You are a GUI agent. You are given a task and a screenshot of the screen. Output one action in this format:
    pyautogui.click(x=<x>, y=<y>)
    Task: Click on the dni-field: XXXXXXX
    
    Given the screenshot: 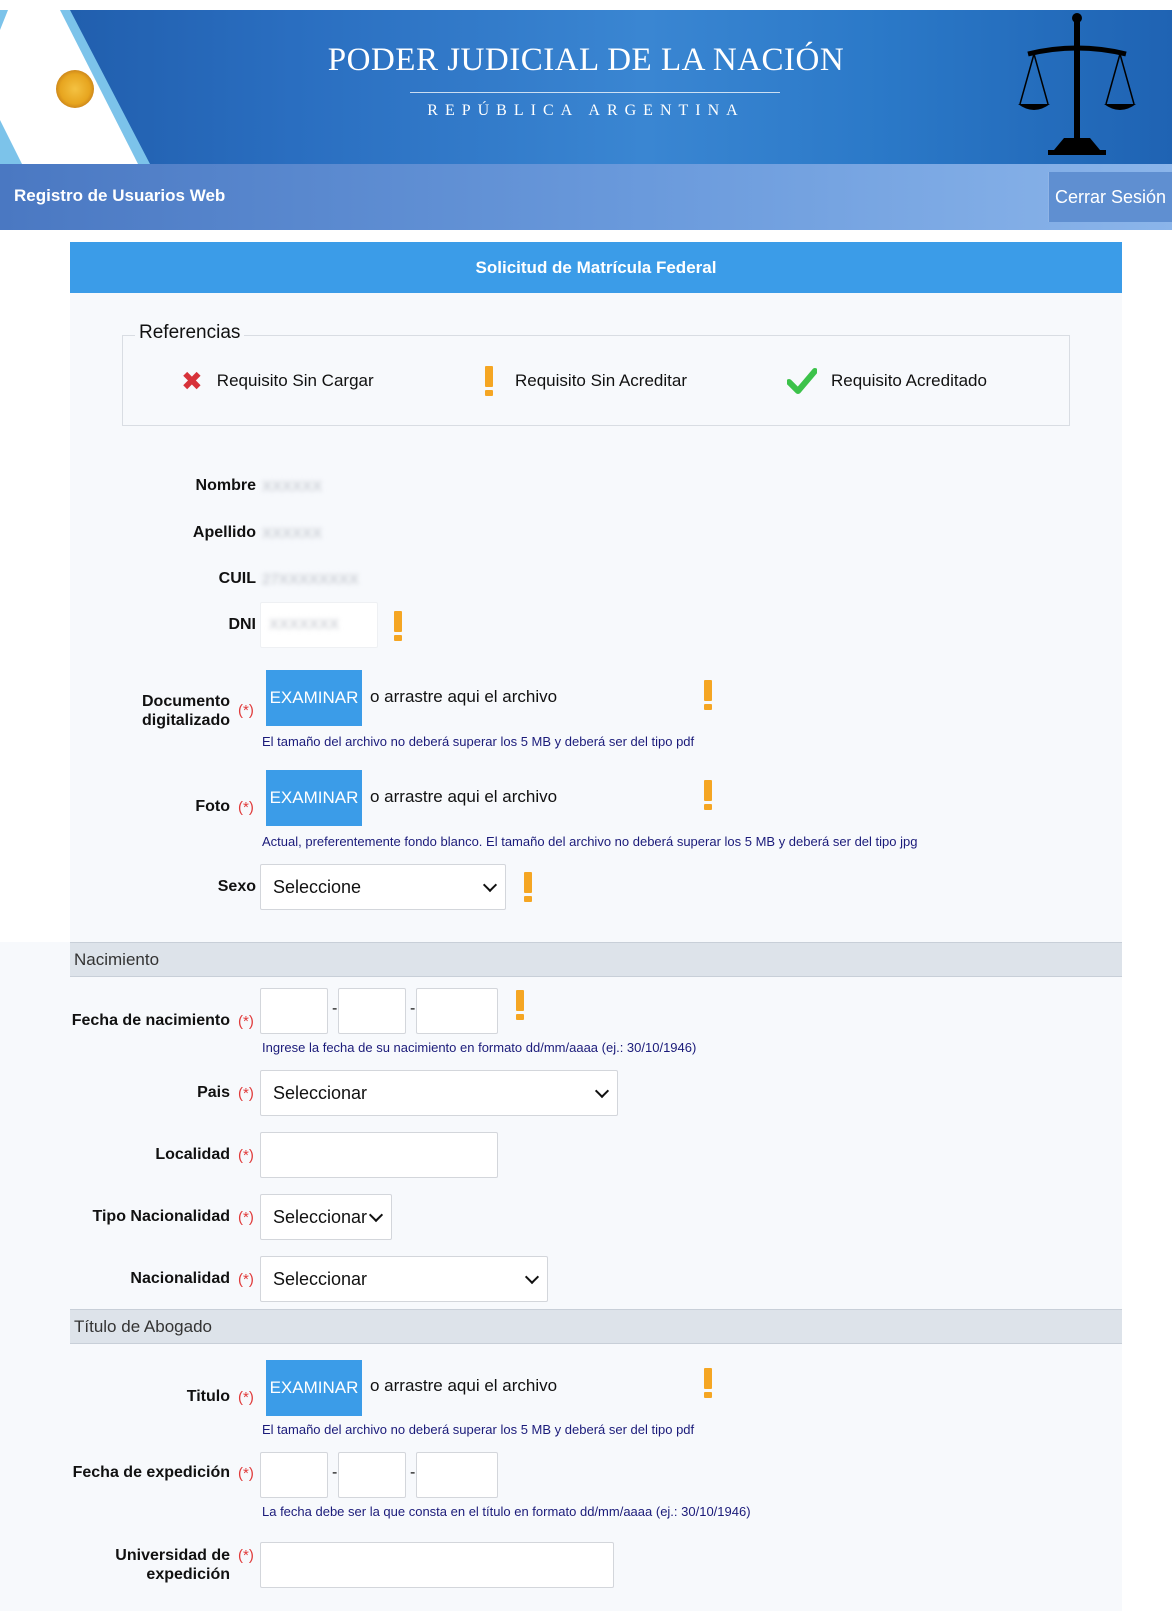 What is the action you would take?
    pyautogui.click(x=319, y=625)
    